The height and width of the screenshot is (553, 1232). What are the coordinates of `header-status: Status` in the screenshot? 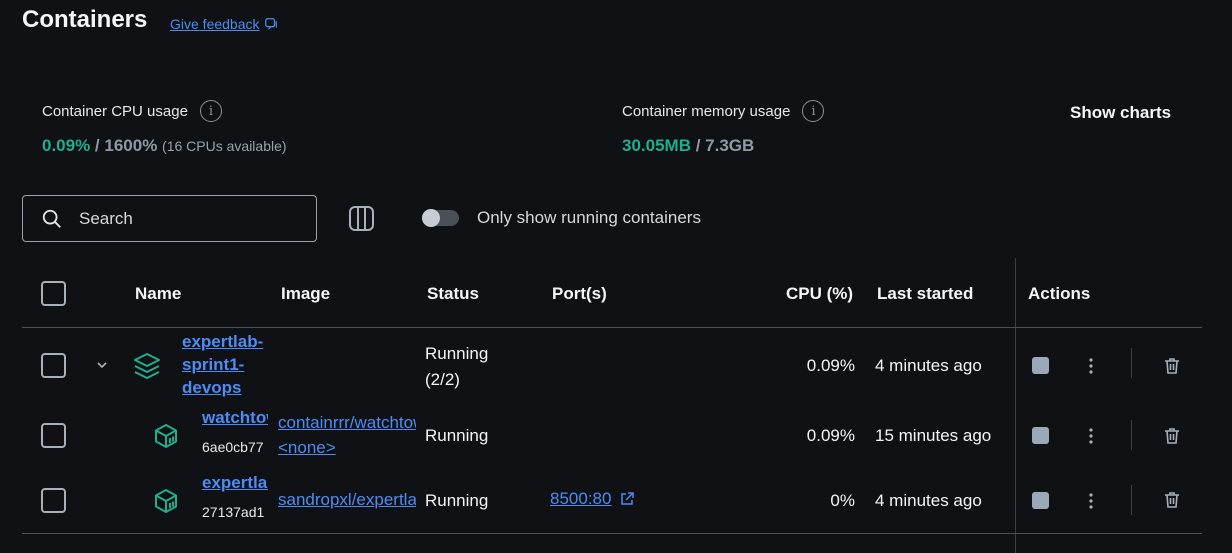 It's located at (453, 294).